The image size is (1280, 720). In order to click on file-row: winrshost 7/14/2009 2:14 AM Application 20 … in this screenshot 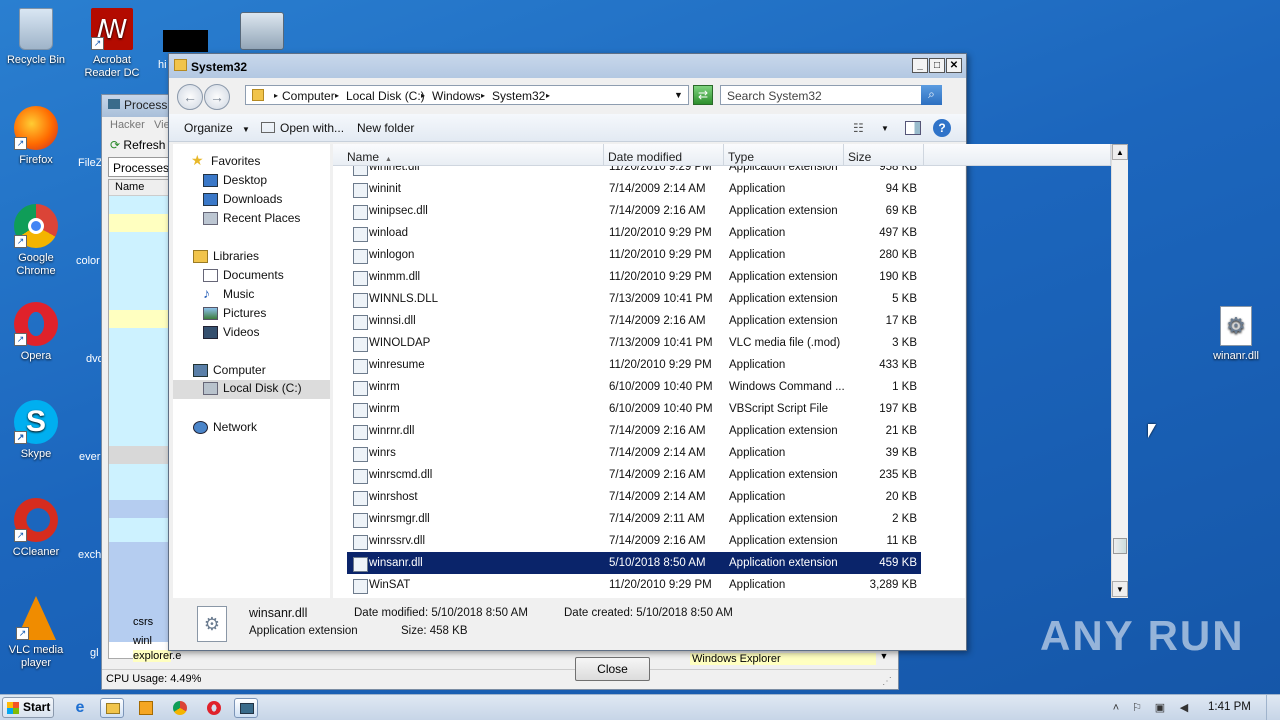, I will do `click(634, 497)`.